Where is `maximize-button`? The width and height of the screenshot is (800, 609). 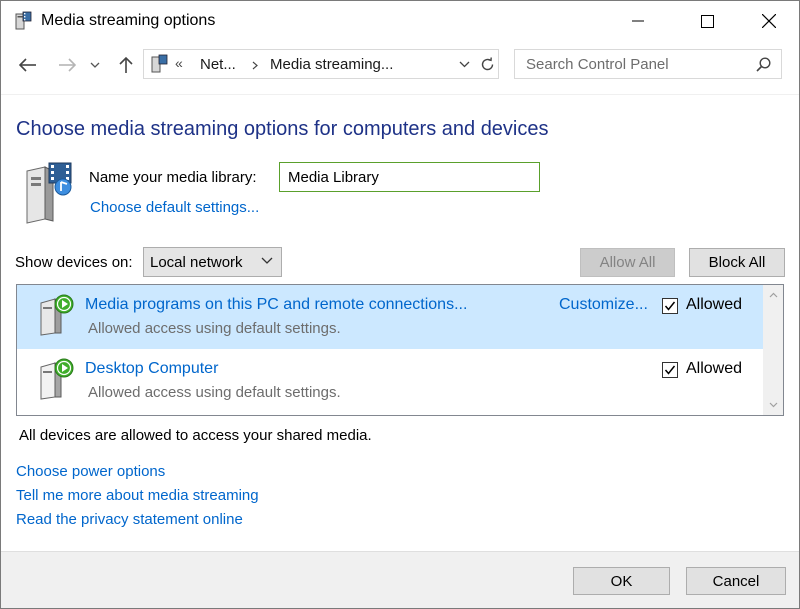
maximize-button is located at coordinates (707, 21).